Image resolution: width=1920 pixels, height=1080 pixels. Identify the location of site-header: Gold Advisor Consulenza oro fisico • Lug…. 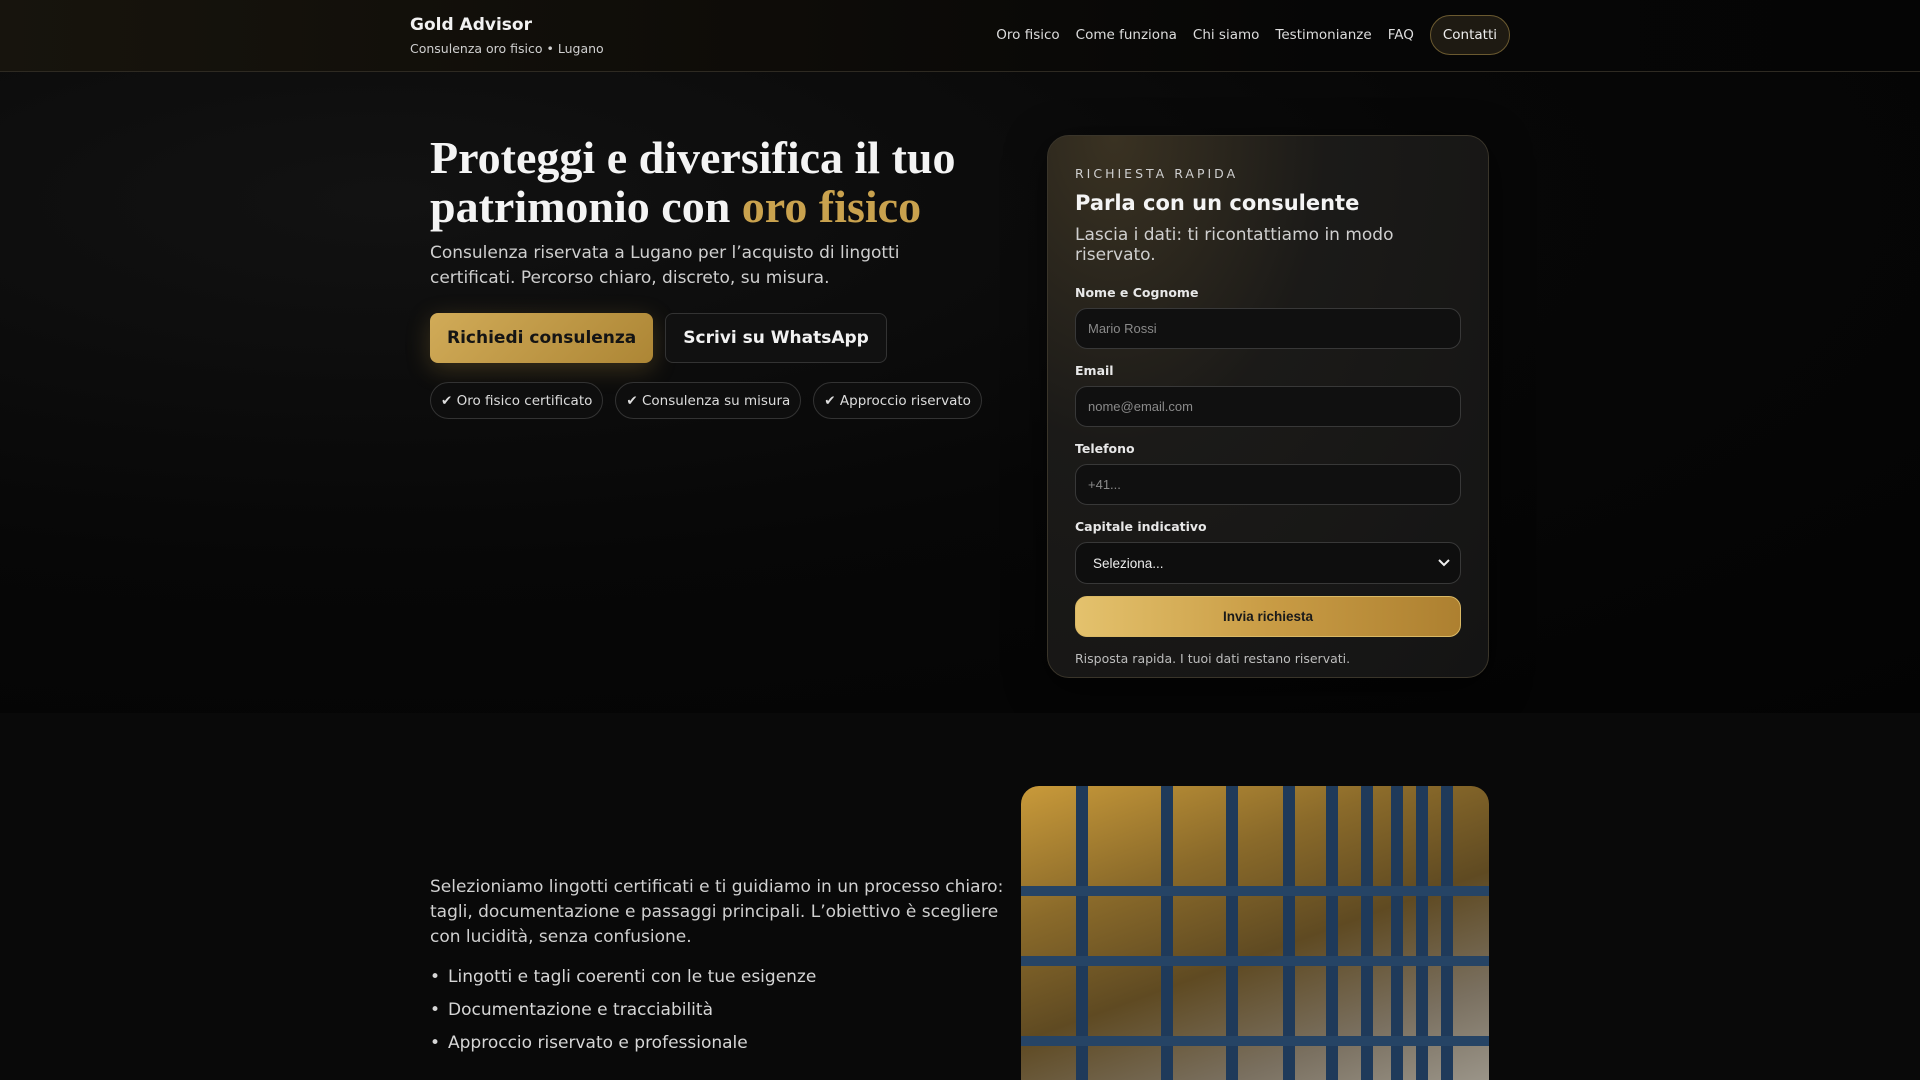
(960, 36).